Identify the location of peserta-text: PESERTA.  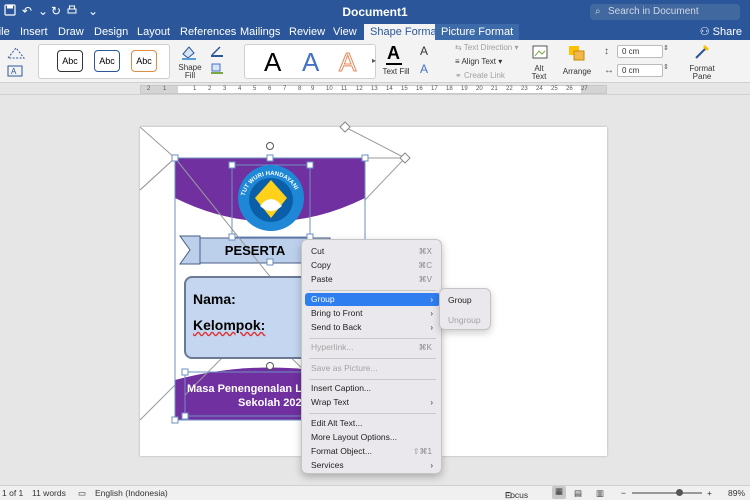
(255, 251).